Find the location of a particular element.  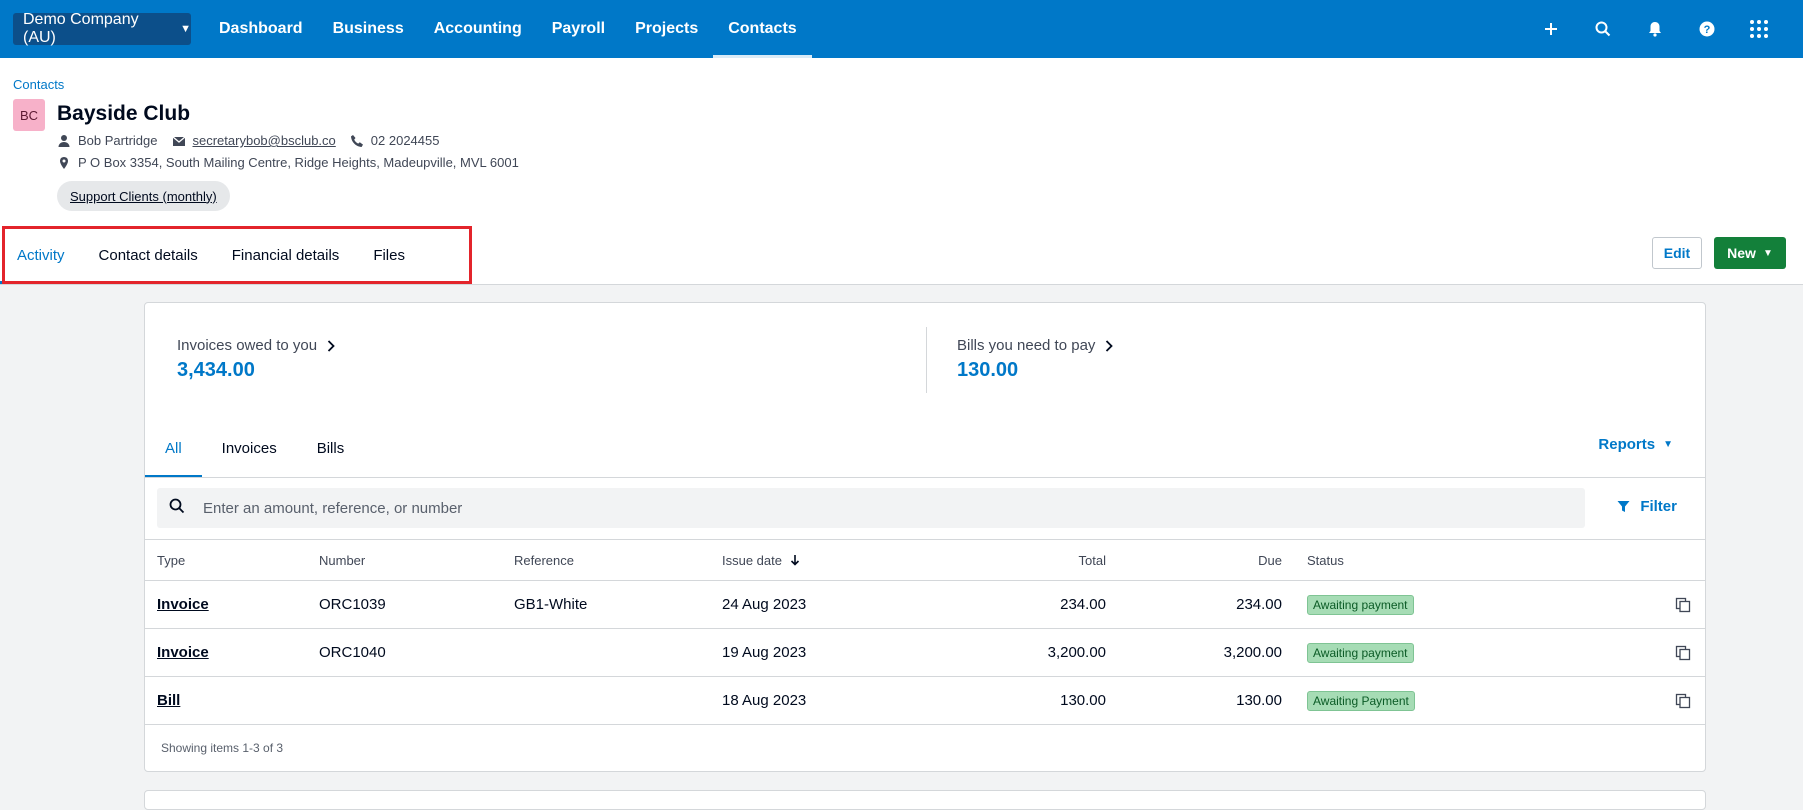

filter-button: Filter is located at coordinates (1647, 506).